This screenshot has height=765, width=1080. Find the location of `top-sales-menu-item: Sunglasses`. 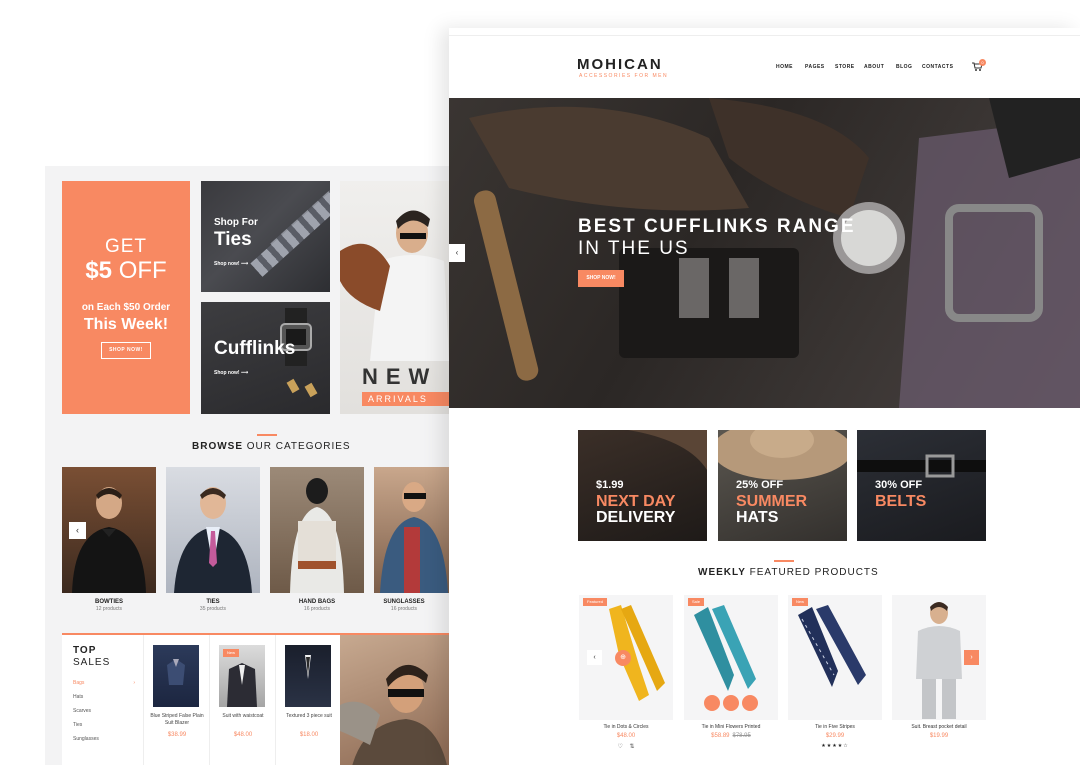

top-sales-menu-item: Sunglasses is located at coordinates (106, 739).